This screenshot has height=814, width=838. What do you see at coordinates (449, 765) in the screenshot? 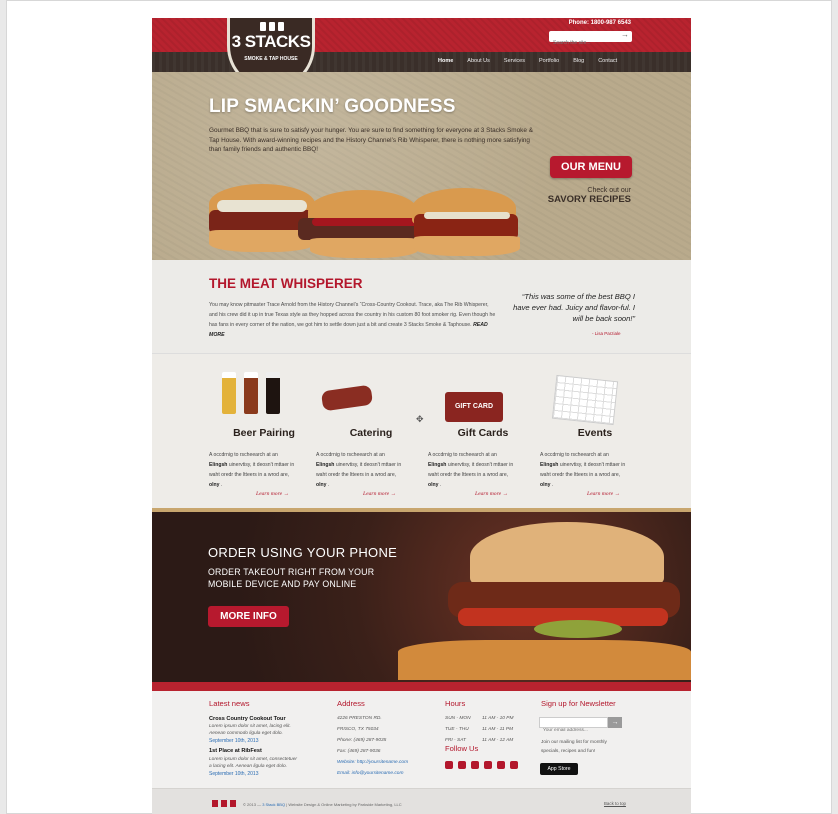
I see `facebook-icon` at bounding box center [449, 765].